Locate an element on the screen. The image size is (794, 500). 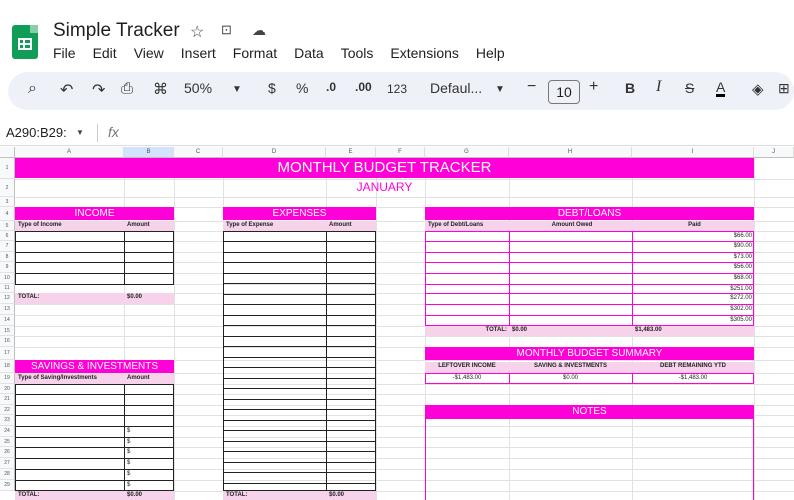
row-header-18: 18 is located at coordinates (7, 366).